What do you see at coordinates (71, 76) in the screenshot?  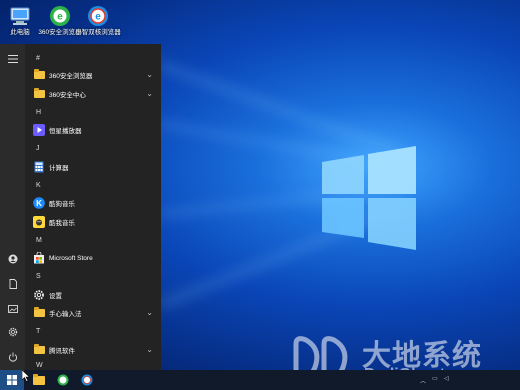 I see `app-label: 360安全浏览器` at bounding box center [71, 76].